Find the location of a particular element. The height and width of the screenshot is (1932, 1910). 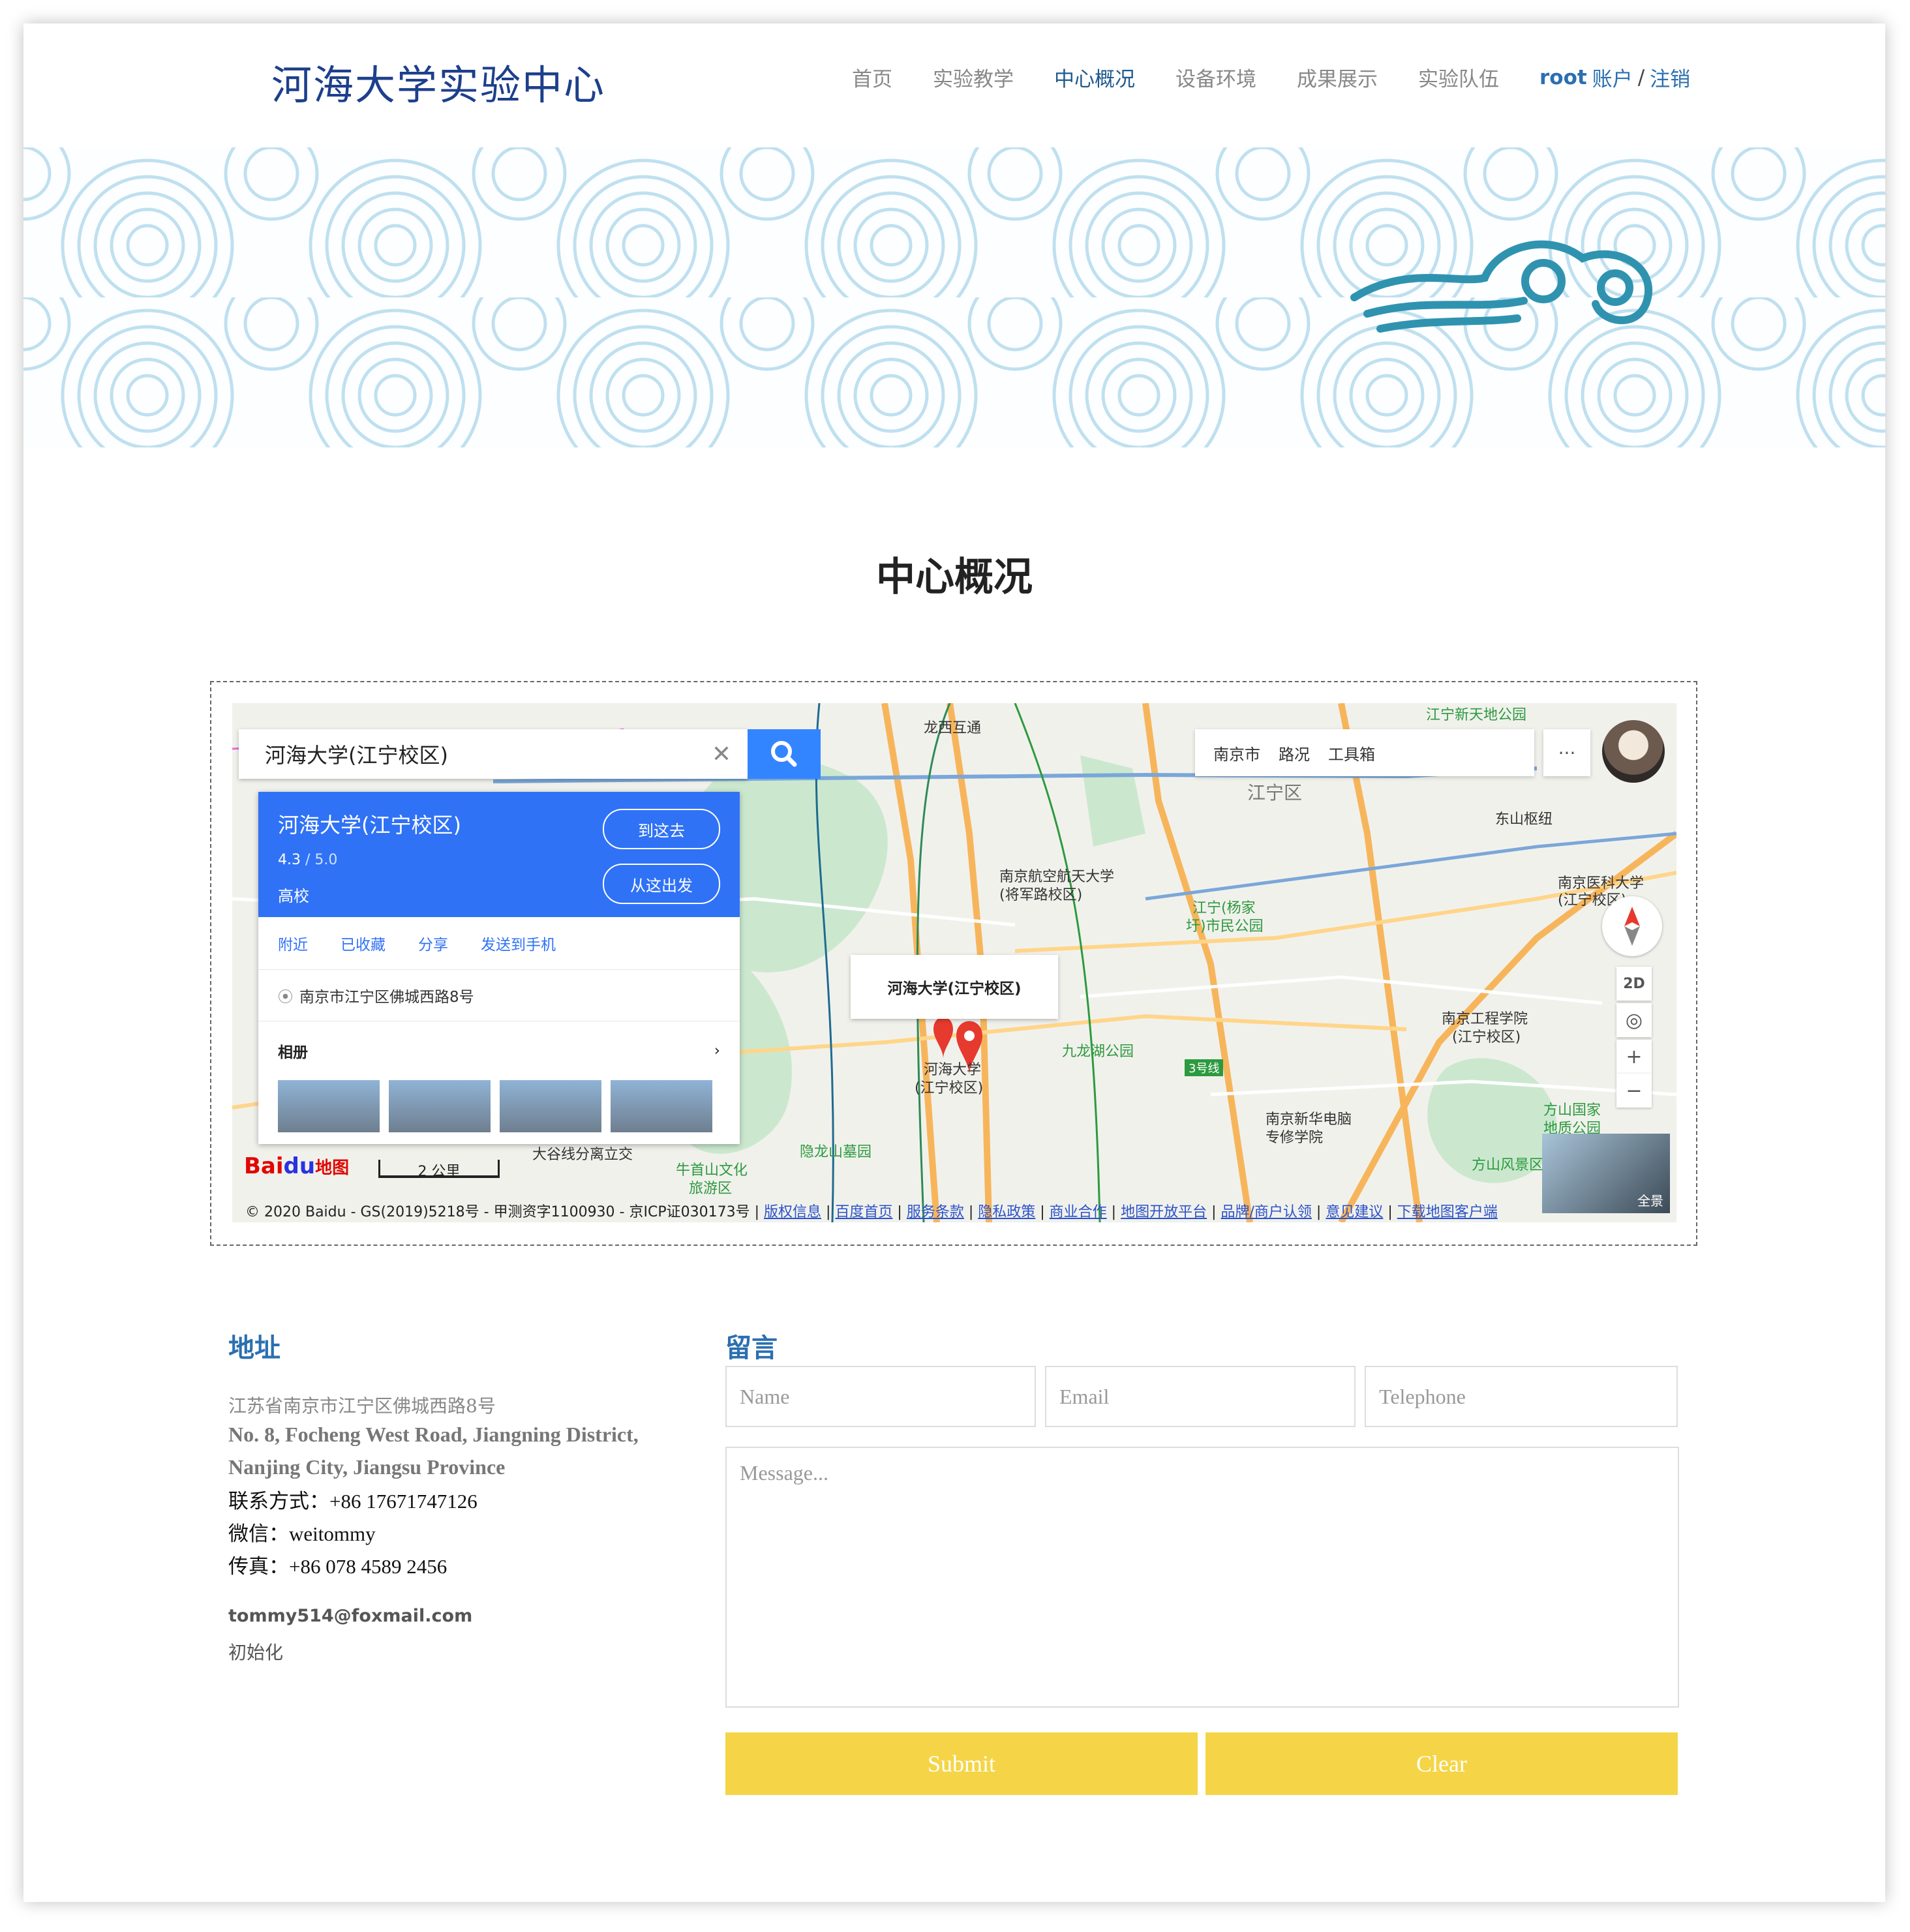

footer-link: 隐私政策 is located at coordinates (1006, 1212).